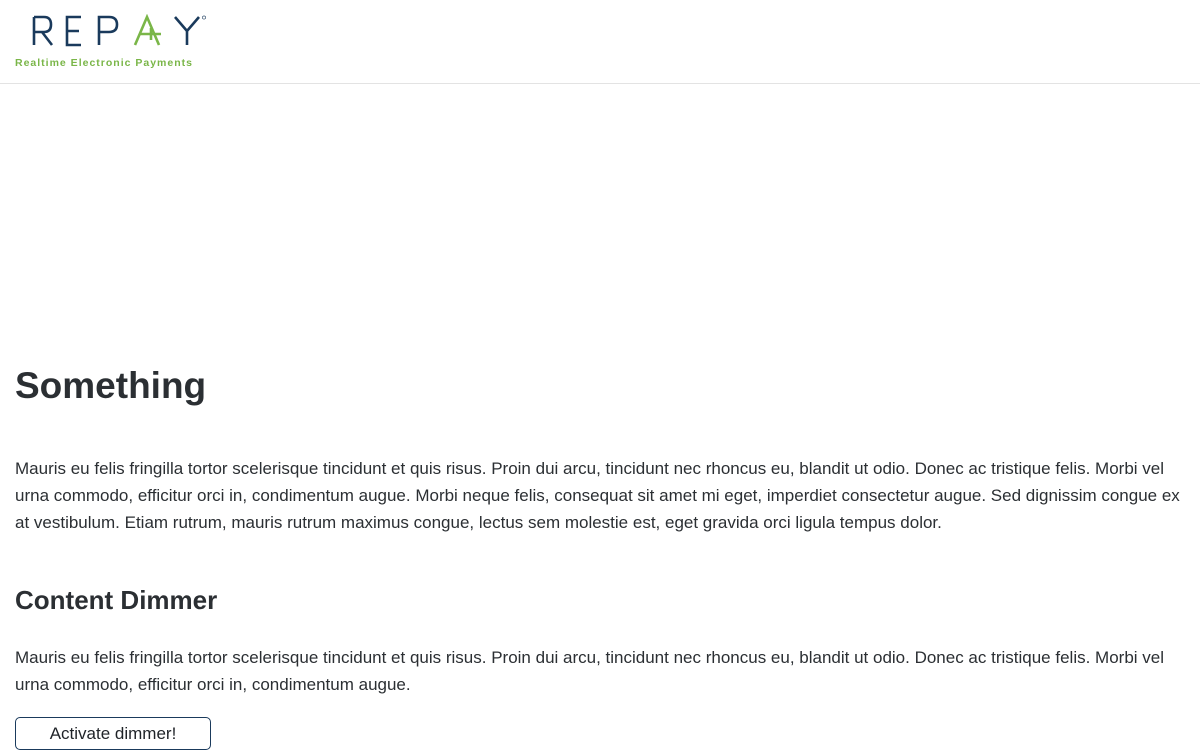 The image size is (1200, 750). I want to click on repay-logo: Realtime Electronic Payments, so click(117, 42).